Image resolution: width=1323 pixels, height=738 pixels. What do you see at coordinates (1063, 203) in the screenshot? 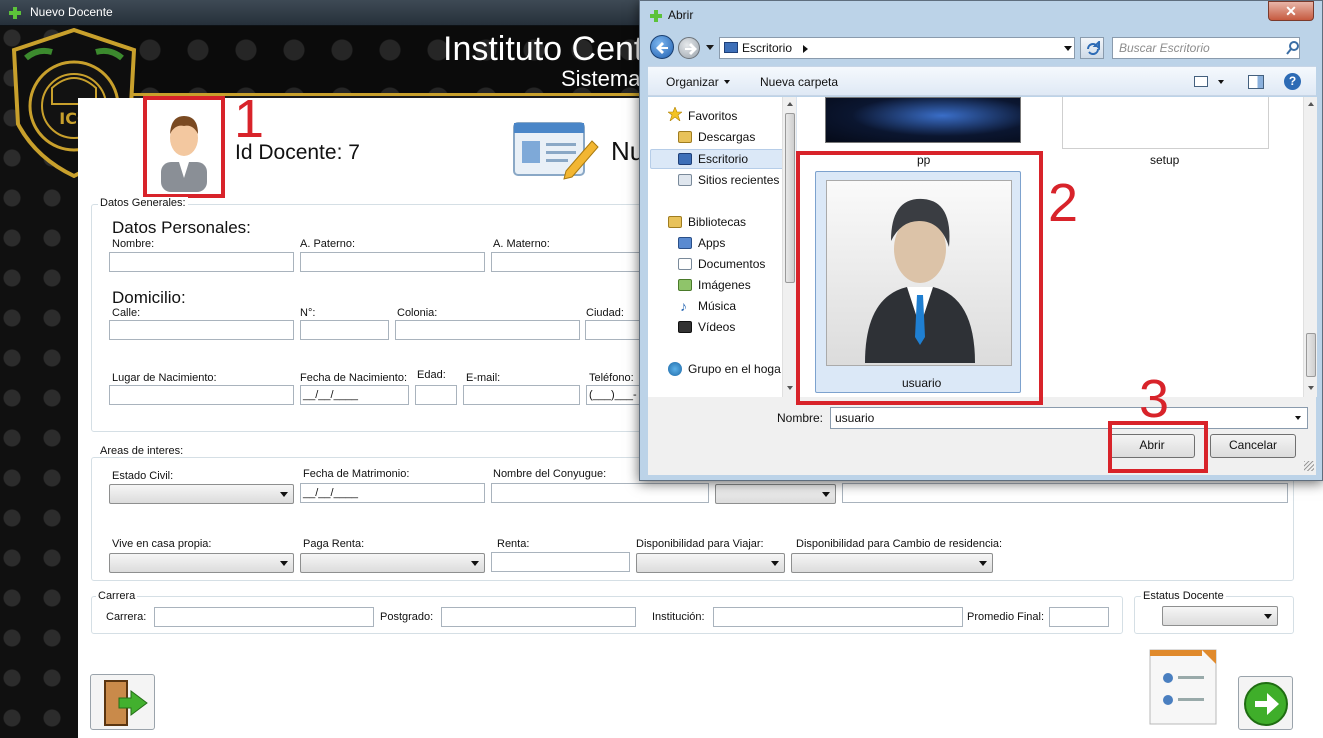
I see `annotation-number-2: 2` at bounding box center [1063, 203].